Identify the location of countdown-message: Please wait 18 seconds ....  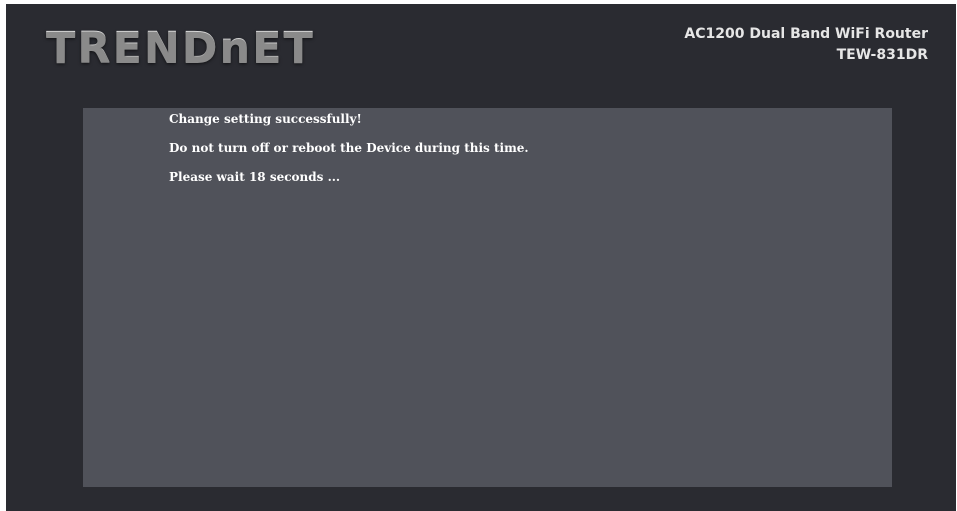
(255, 177).